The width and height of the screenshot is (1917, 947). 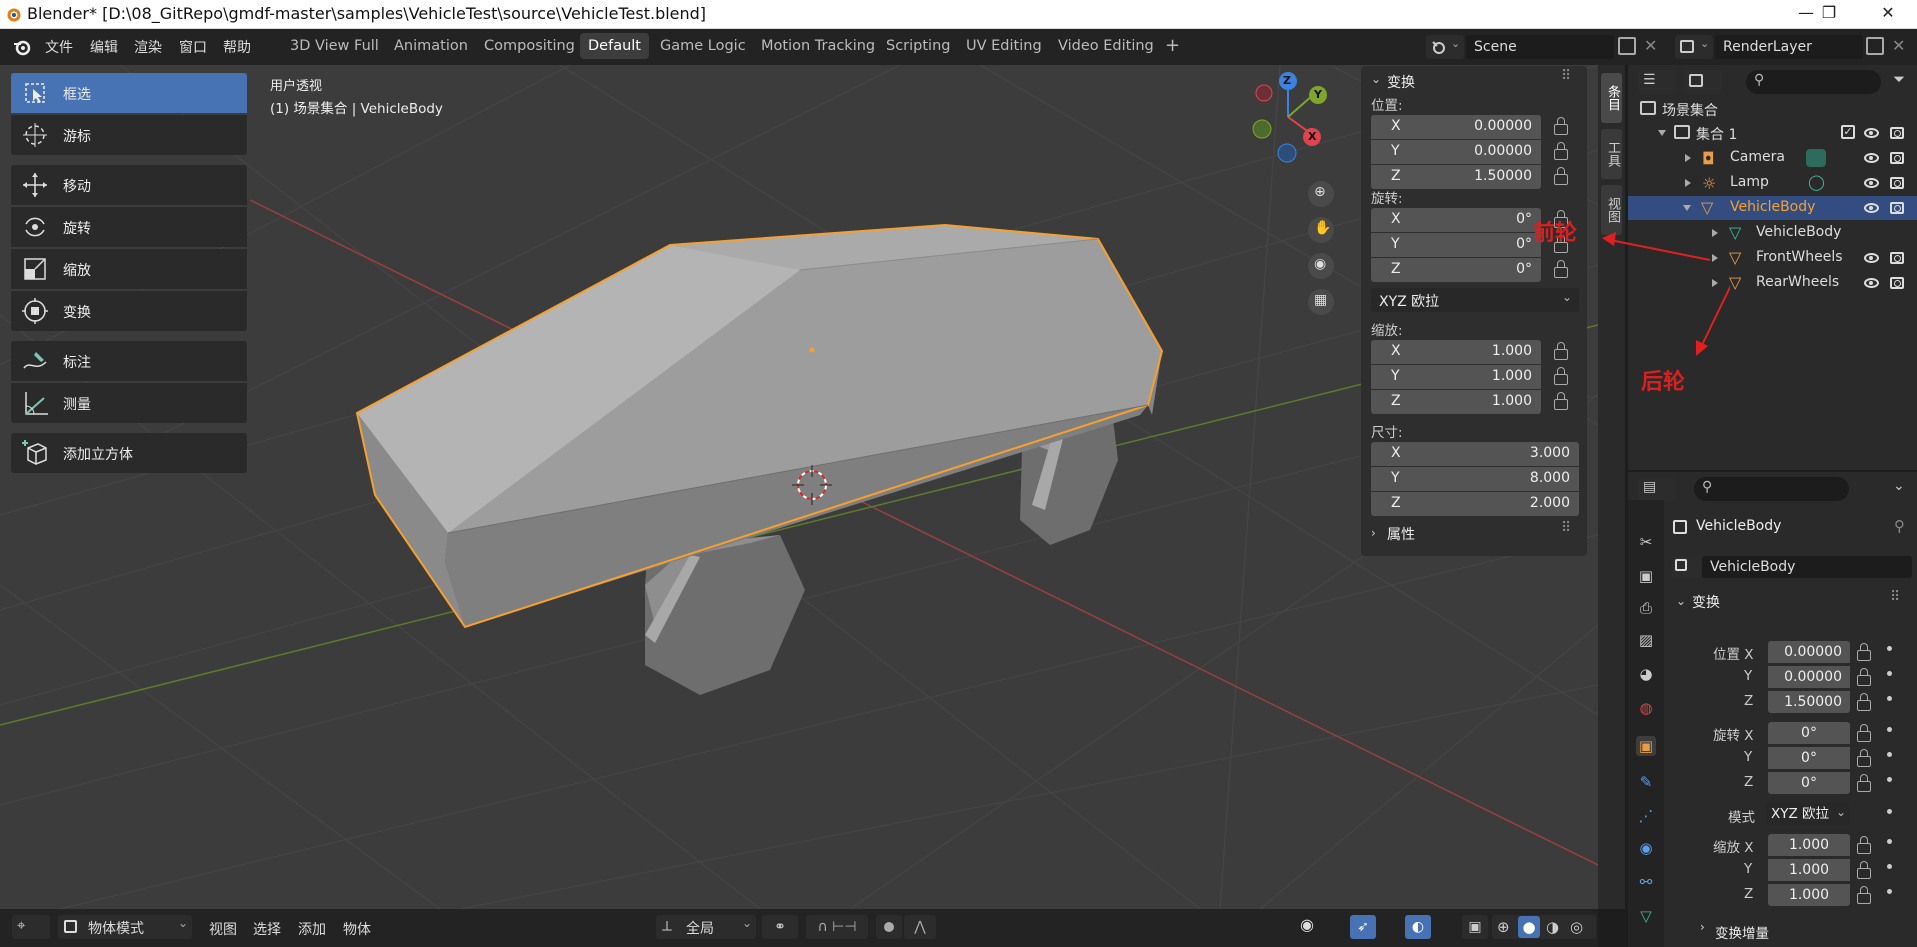 What do you see at coordinates (129, 403) in the screenshot?
I see `tool-measure: 测量` at bounding box center [129, 403].